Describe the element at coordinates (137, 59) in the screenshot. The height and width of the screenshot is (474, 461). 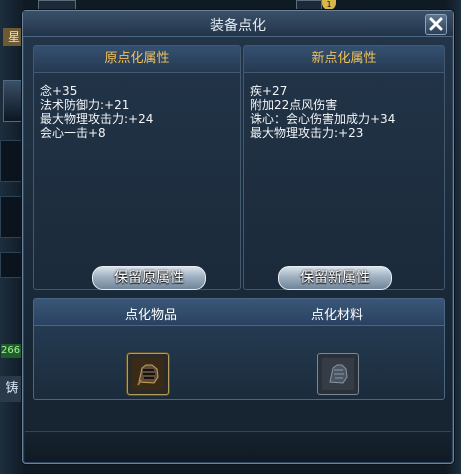
I see `original-attributes-header: 原点化属性` at that location.